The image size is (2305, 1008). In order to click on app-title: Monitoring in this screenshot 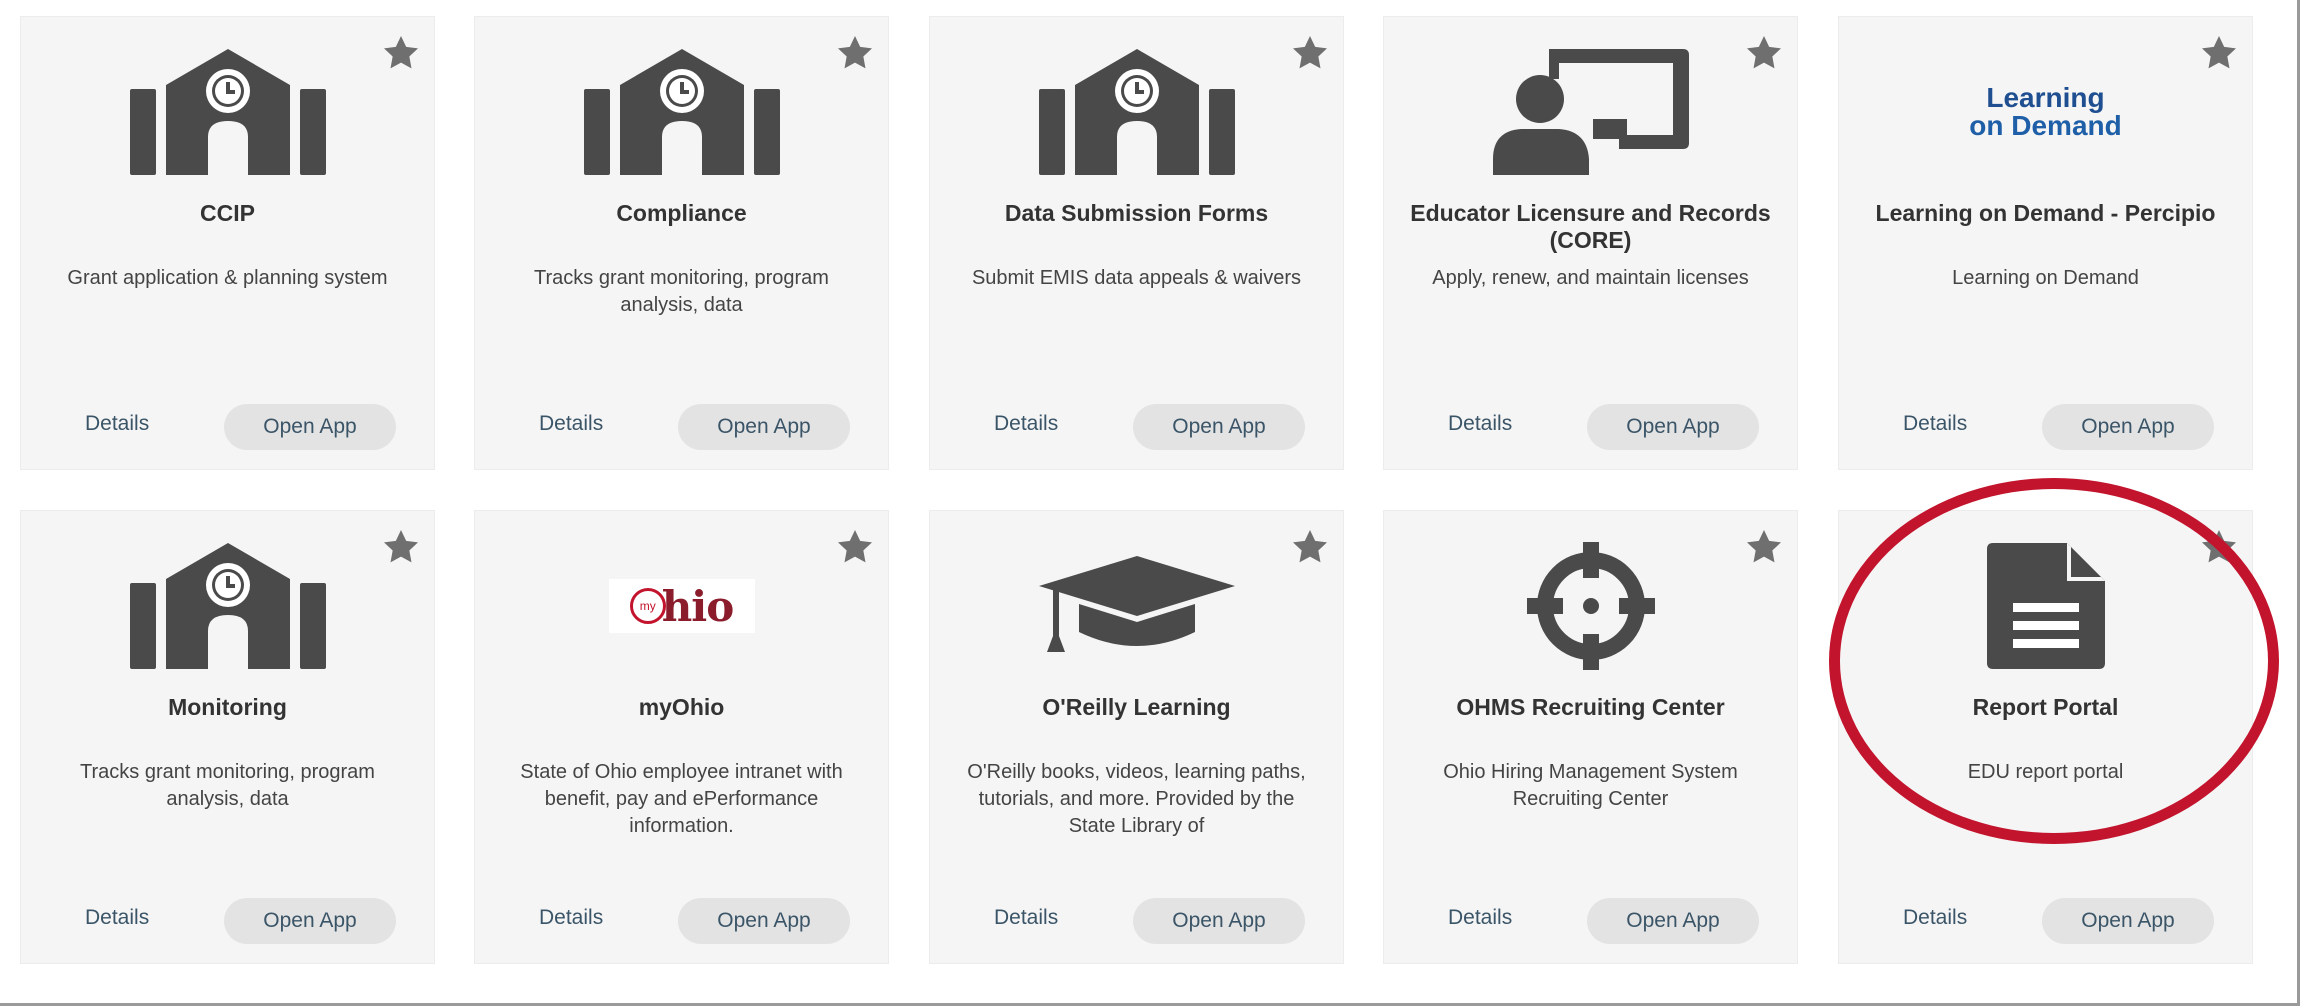, I will do `click(227, 707)`.